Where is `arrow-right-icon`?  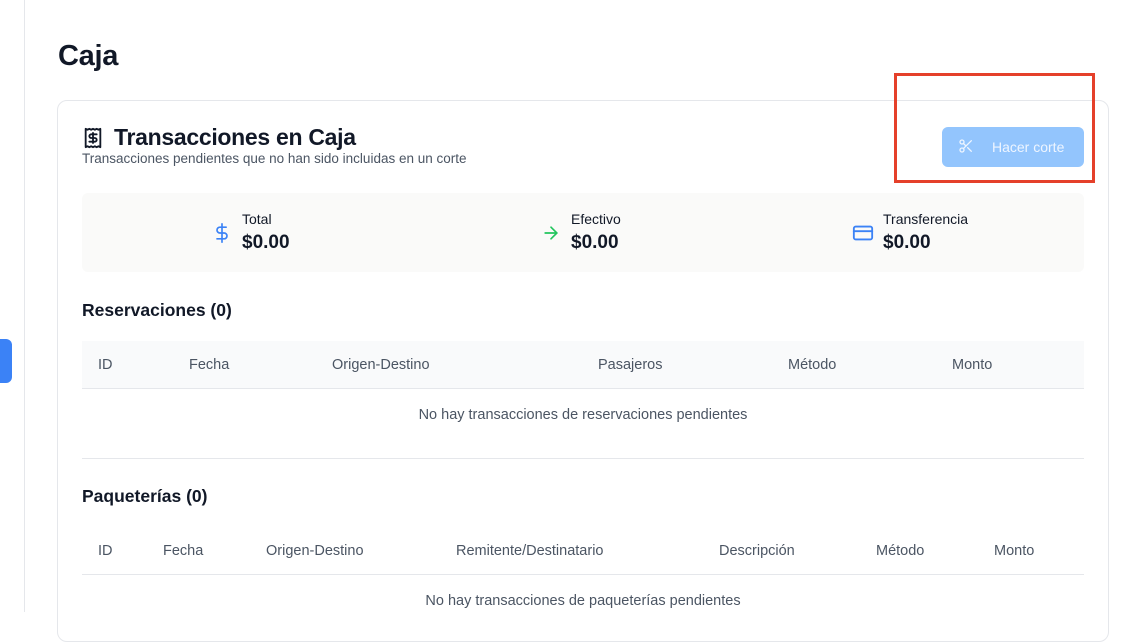 arrow-right-icon is located at coordinates (551, 235).